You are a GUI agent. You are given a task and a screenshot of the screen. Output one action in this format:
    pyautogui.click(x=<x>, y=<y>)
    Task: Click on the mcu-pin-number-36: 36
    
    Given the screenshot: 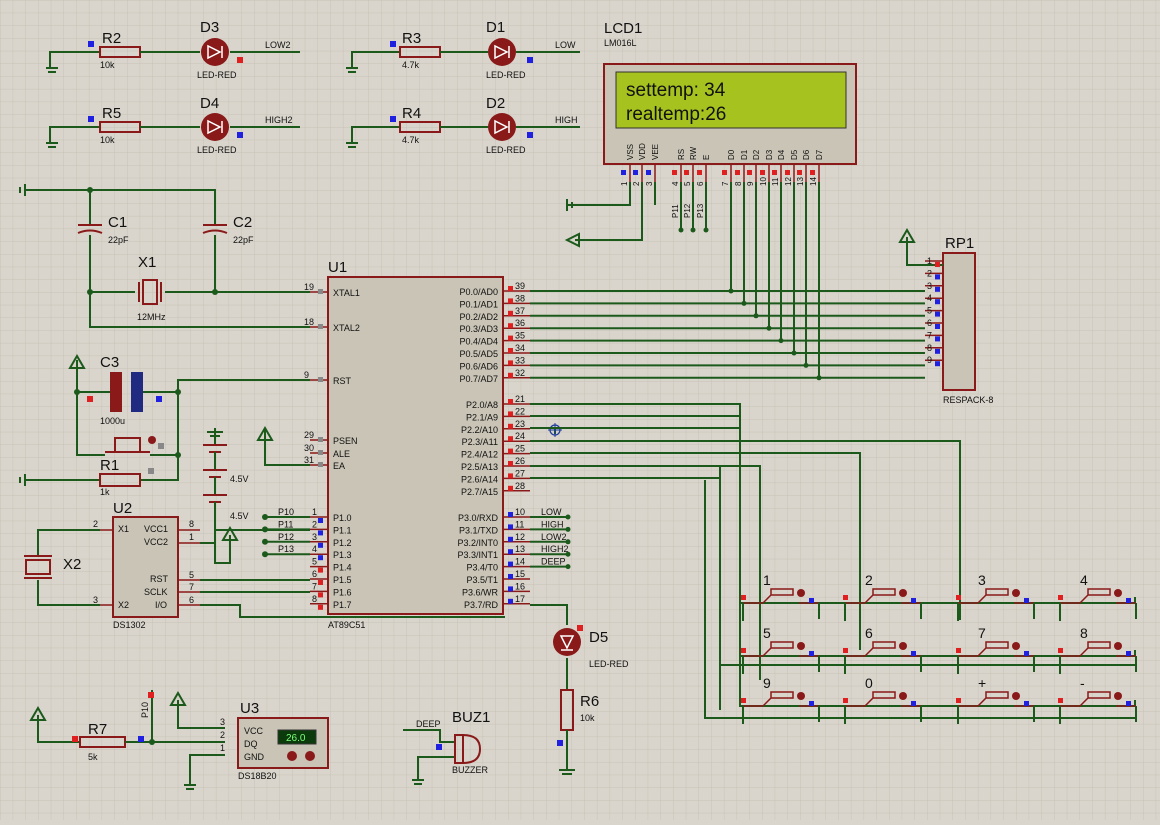 What is the action you would take?
    pyautogui.click(x=520, y=323)
    